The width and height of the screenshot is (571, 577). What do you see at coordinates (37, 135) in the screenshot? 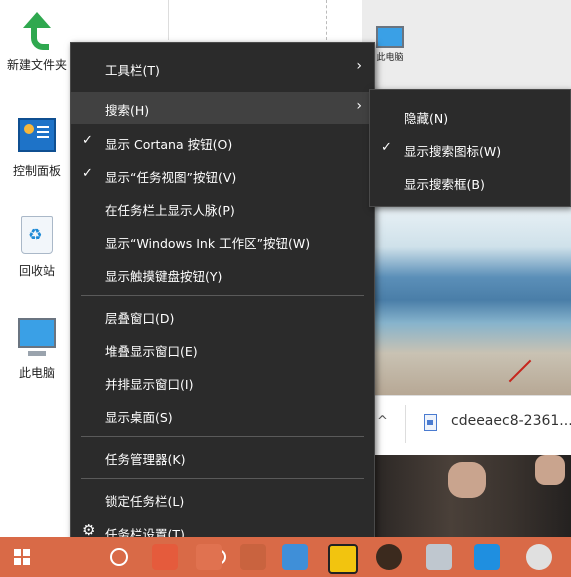
I see `control-panel-icon` at bounding box center [37, 135].